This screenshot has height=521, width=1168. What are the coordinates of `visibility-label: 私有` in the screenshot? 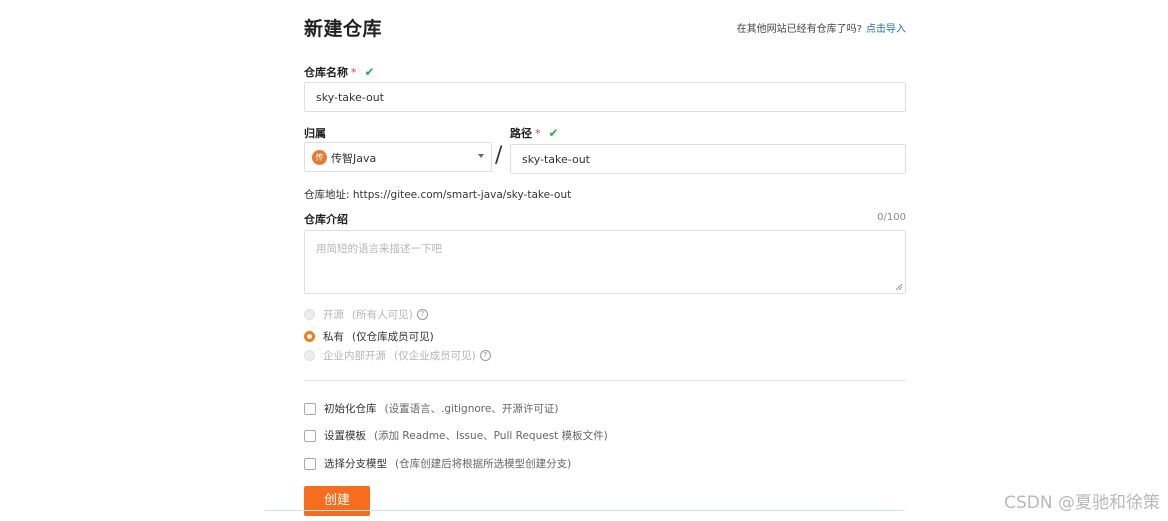 It's located at (333, 337).